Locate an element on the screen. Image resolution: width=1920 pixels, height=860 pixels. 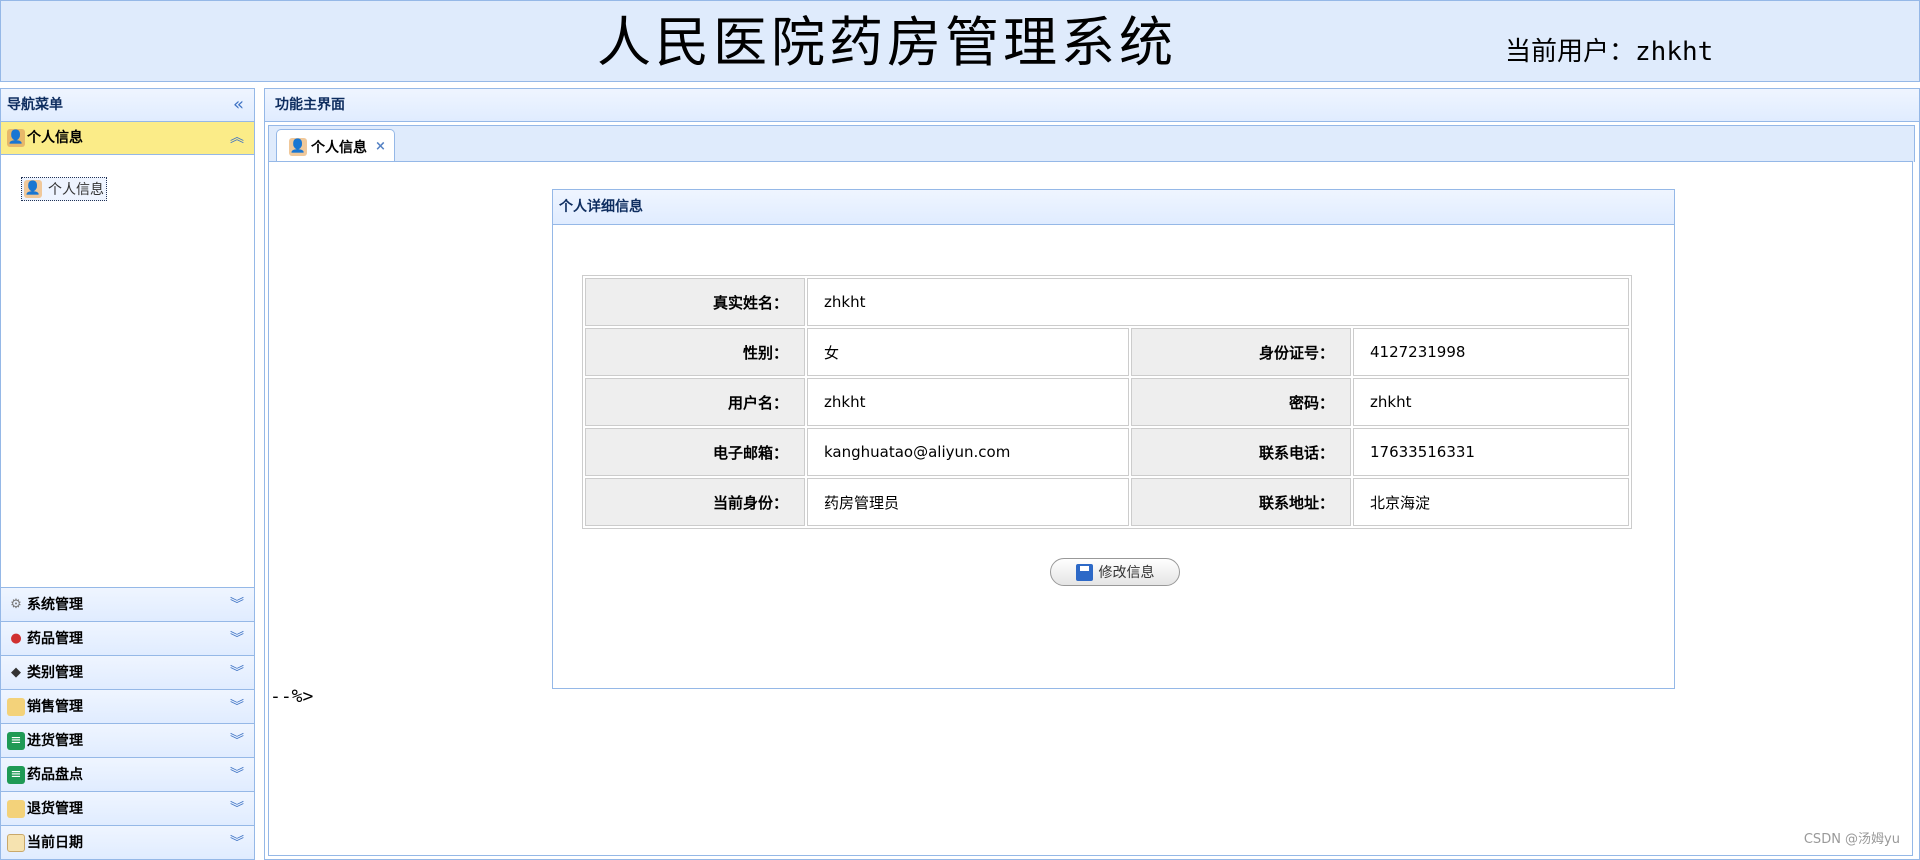
calendar-icon is located at coordinates (16, 842).